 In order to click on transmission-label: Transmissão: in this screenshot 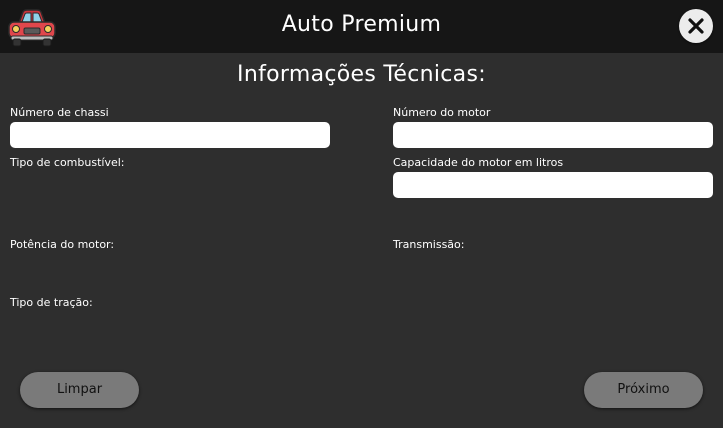, I will do `click(429, 244)`.